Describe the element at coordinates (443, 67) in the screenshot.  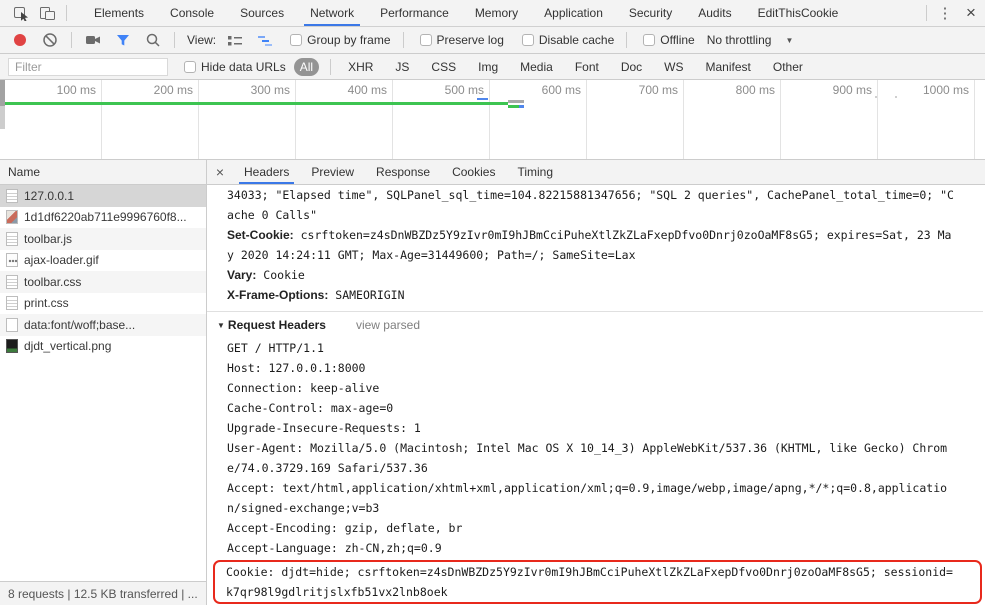
I see `filter-type-css: CSS` at that location.